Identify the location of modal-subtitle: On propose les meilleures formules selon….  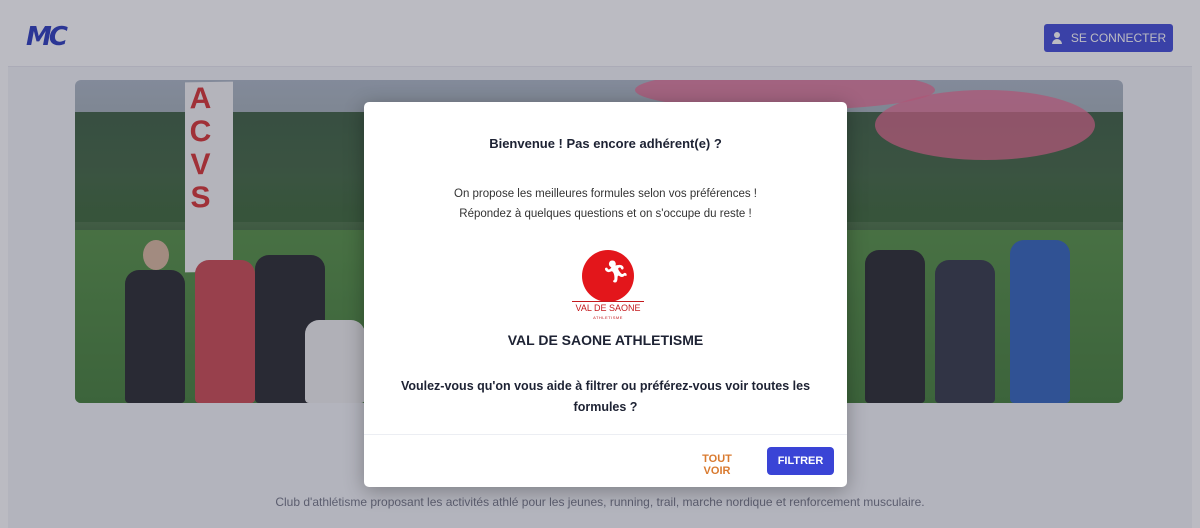
(605, 204).